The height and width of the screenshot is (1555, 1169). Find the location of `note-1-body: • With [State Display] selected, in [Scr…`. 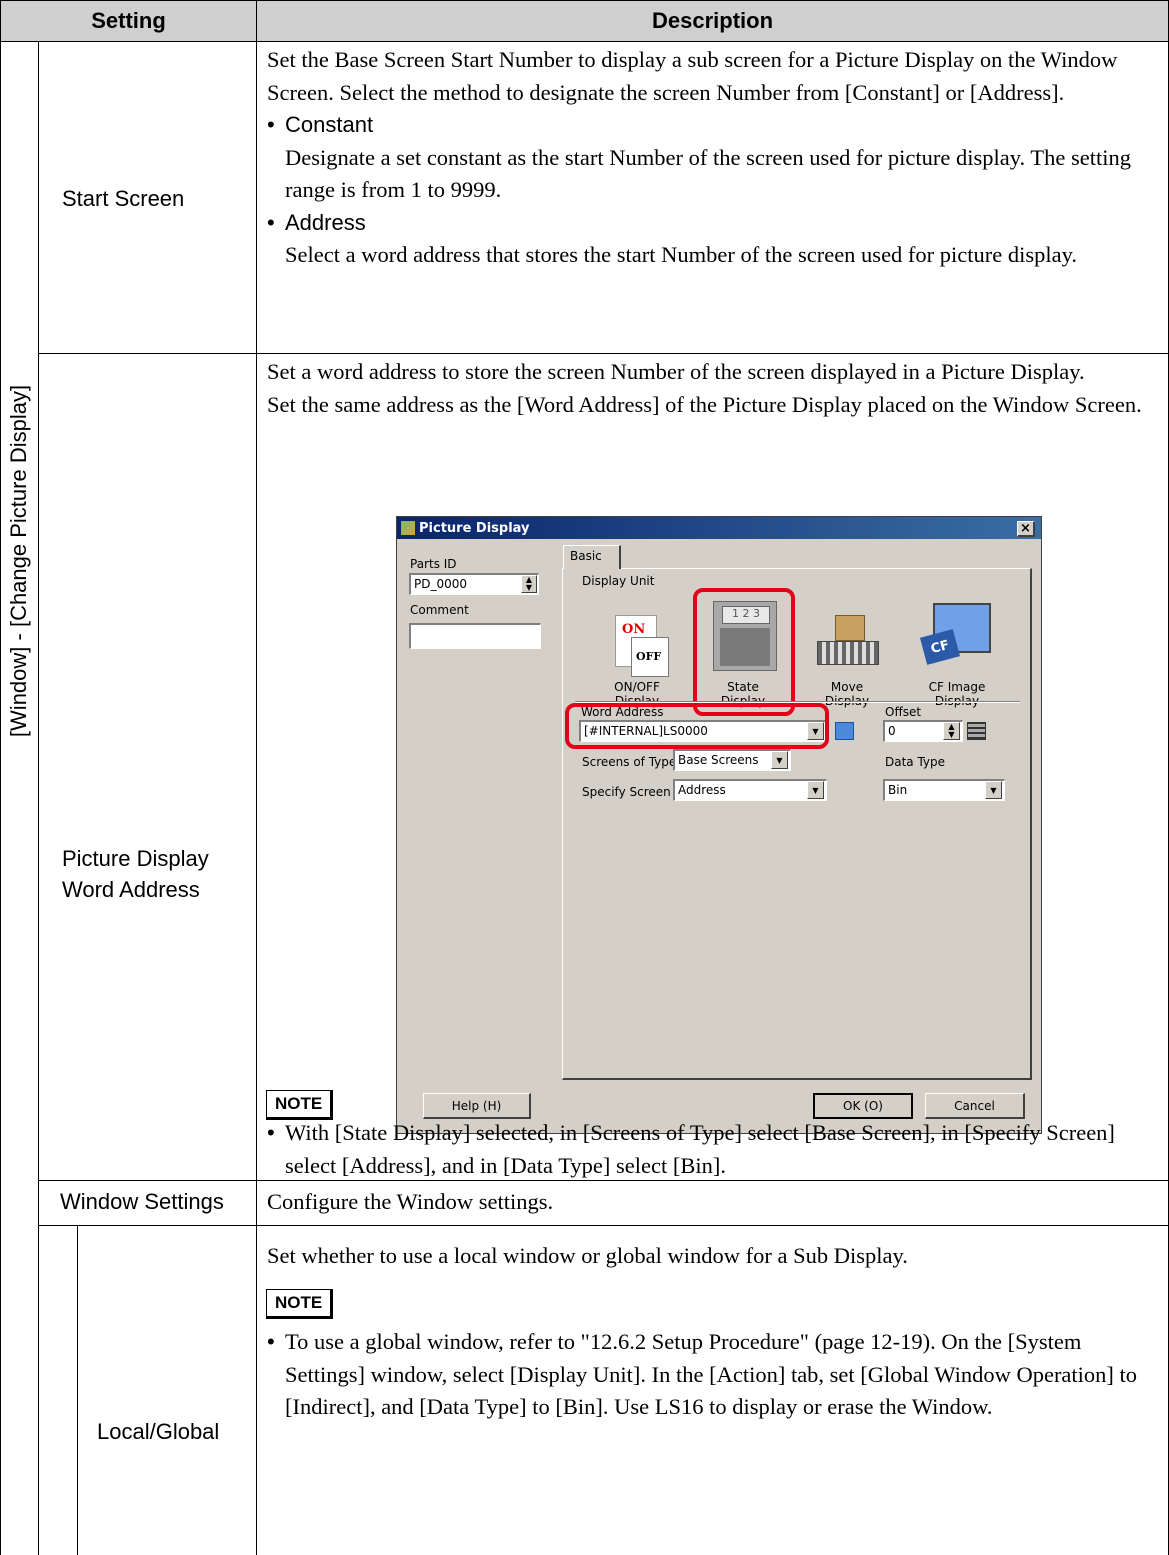

note-1-body: • With [State Display] selected, in [Scr… is located at coordinates (714, 1149).